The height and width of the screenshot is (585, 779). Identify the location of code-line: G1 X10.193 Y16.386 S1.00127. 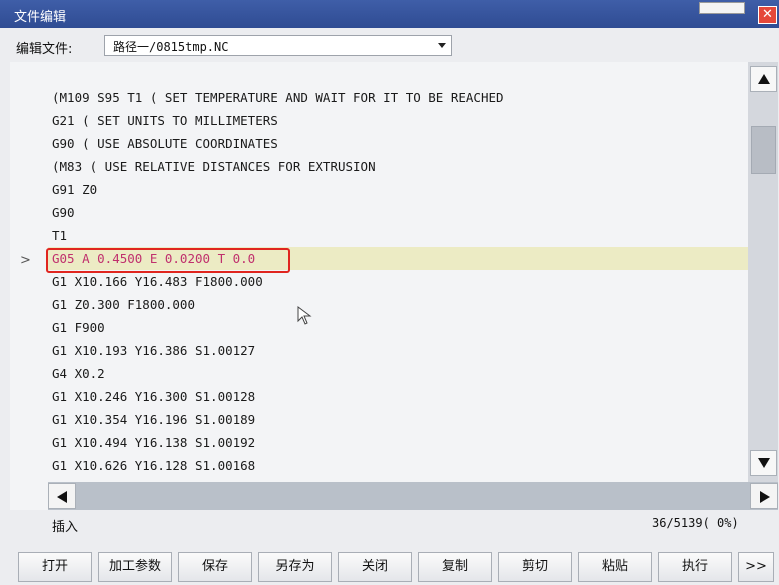
(398, 350).